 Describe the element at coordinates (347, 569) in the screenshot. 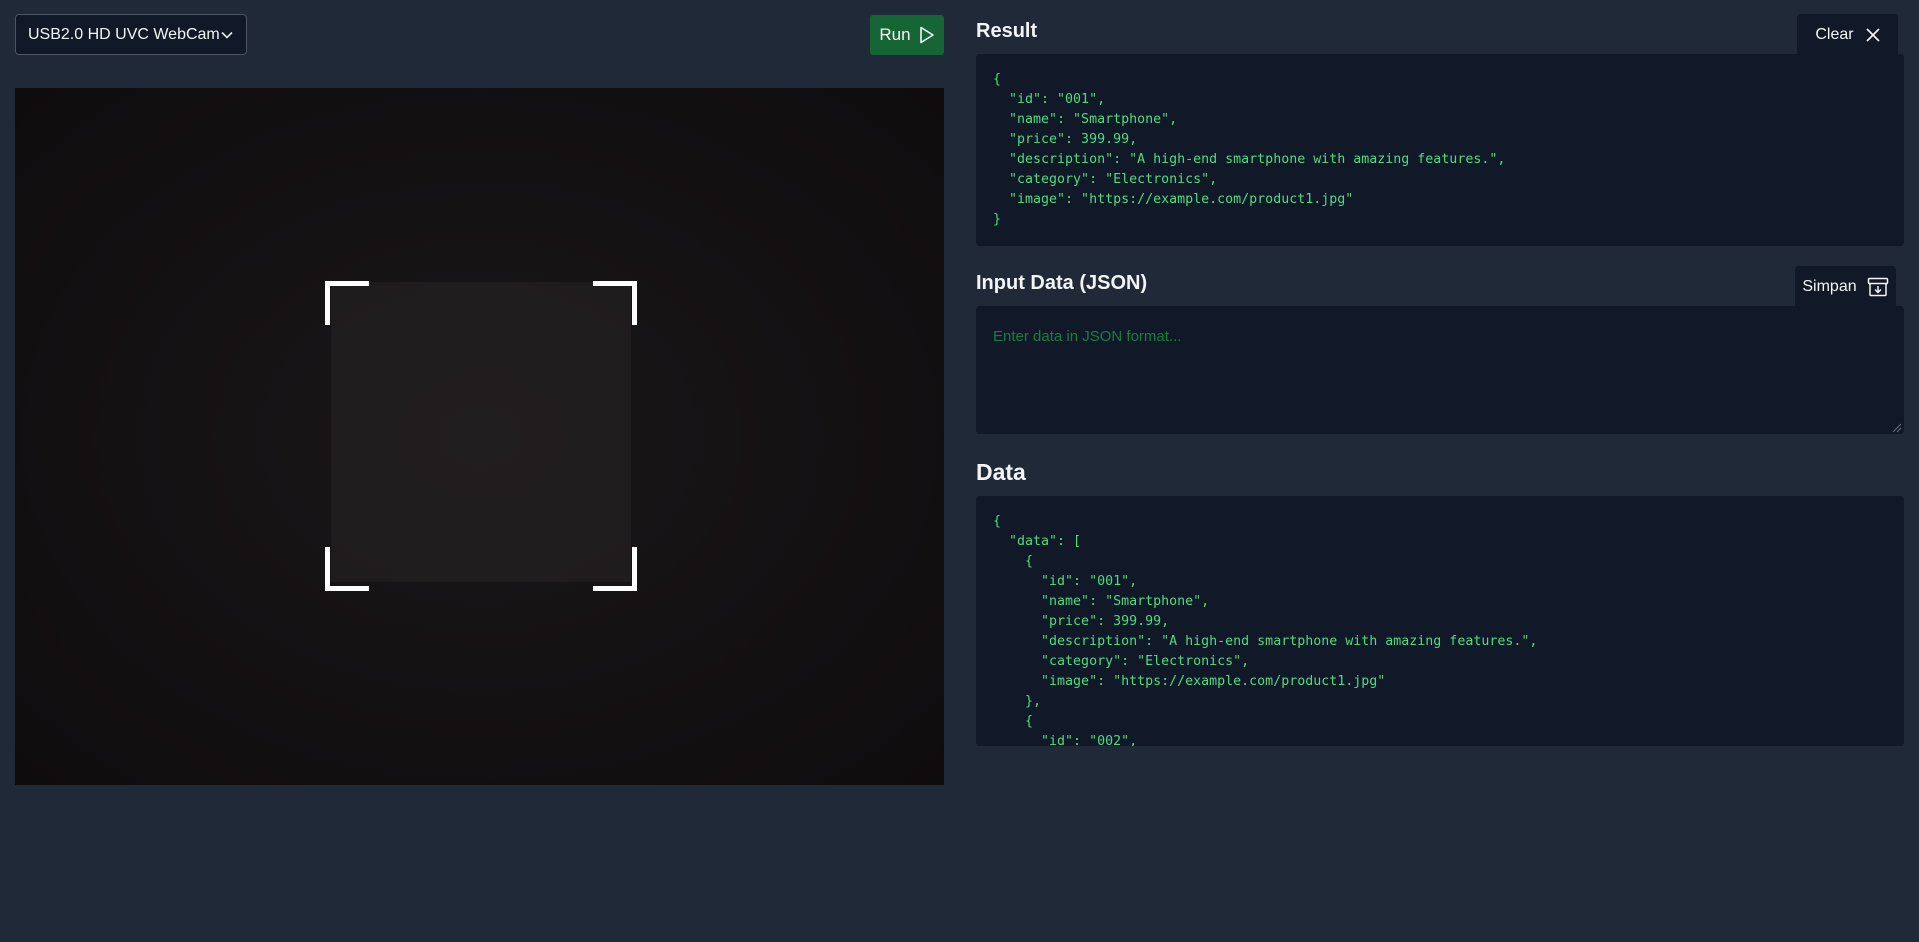

I see `scan-corner-bottom-left` at that location.